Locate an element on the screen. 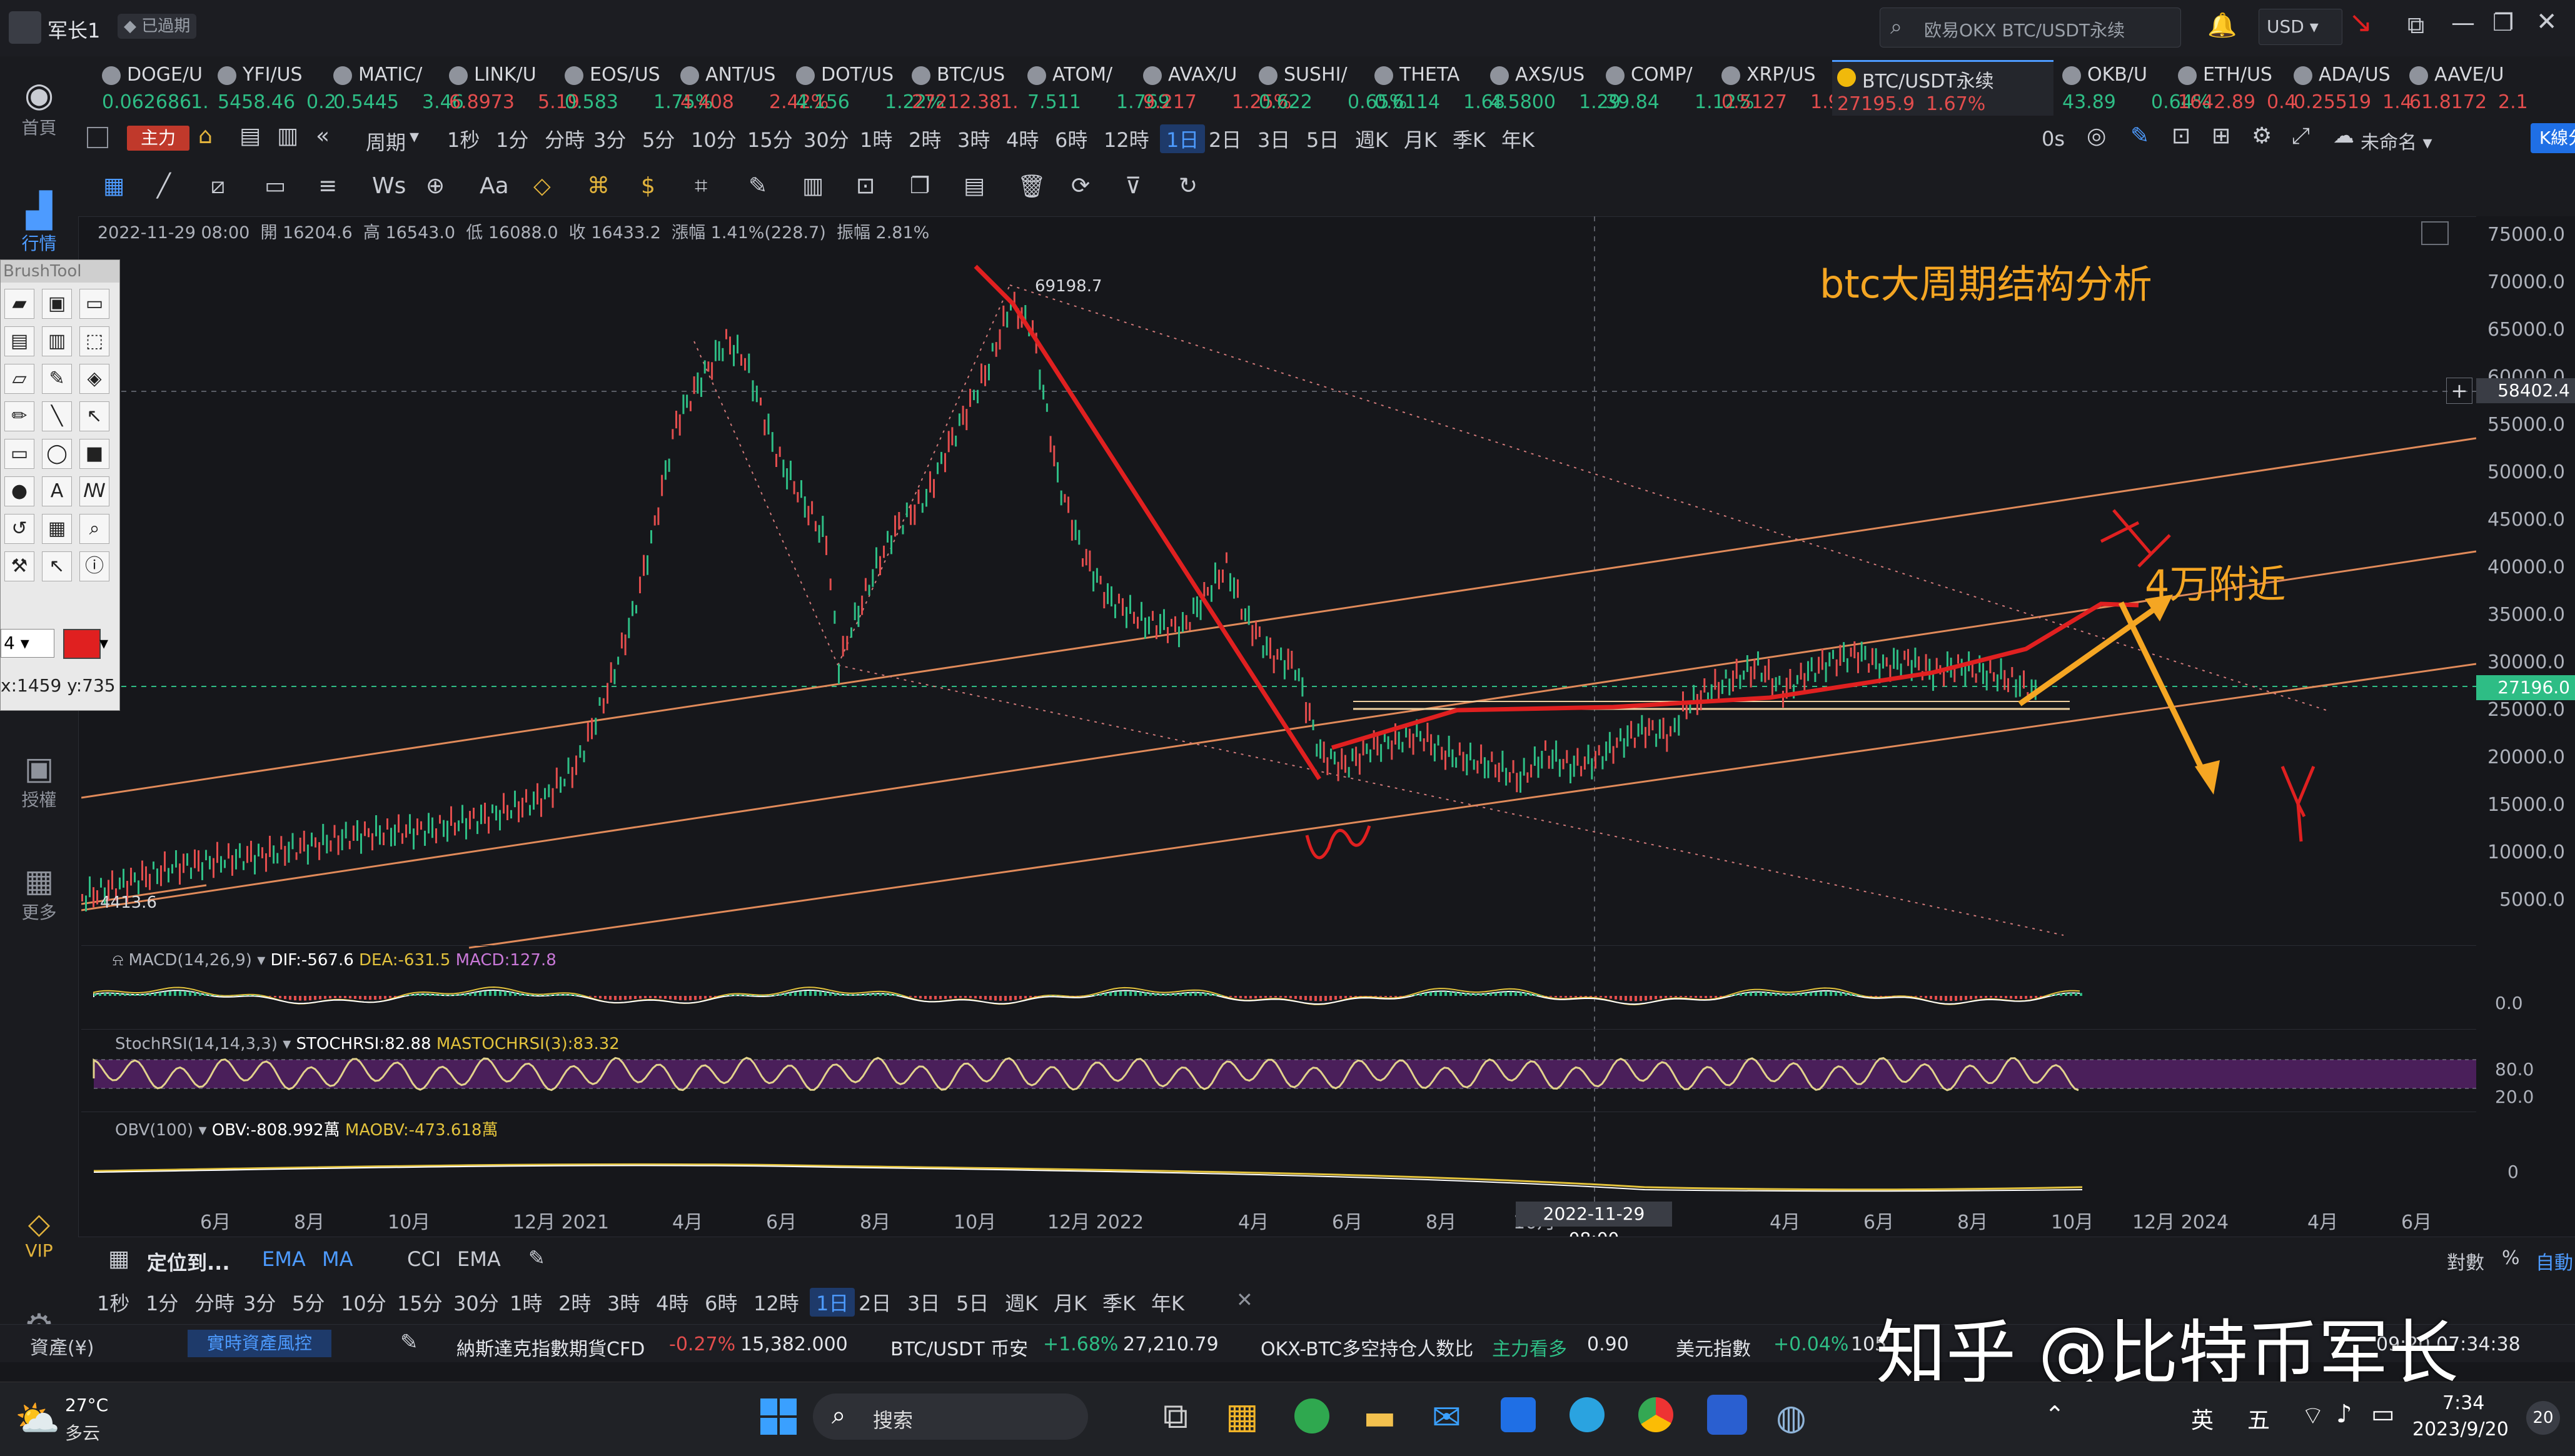  main-force-tag: 主力 is located at coordinates (158, 138).